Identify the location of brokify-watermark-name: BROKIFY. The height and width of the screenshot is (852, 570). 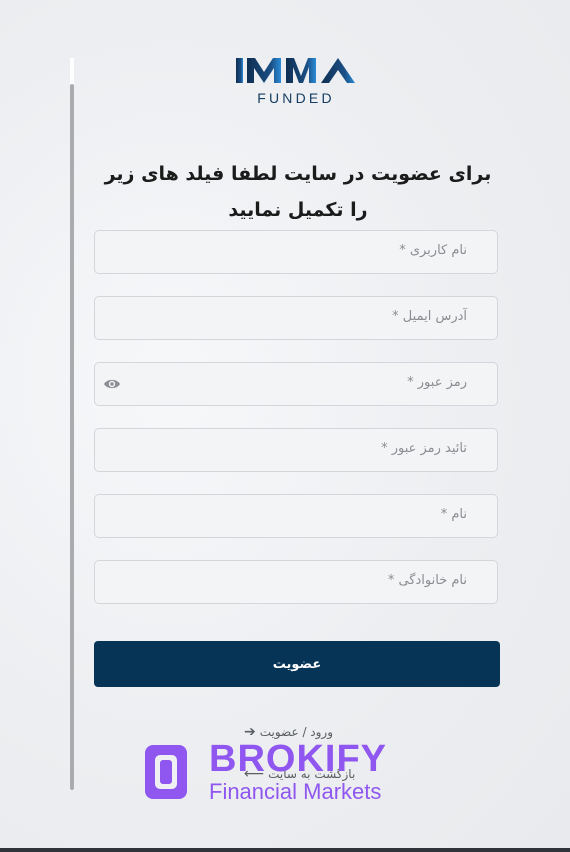
(298, 759).